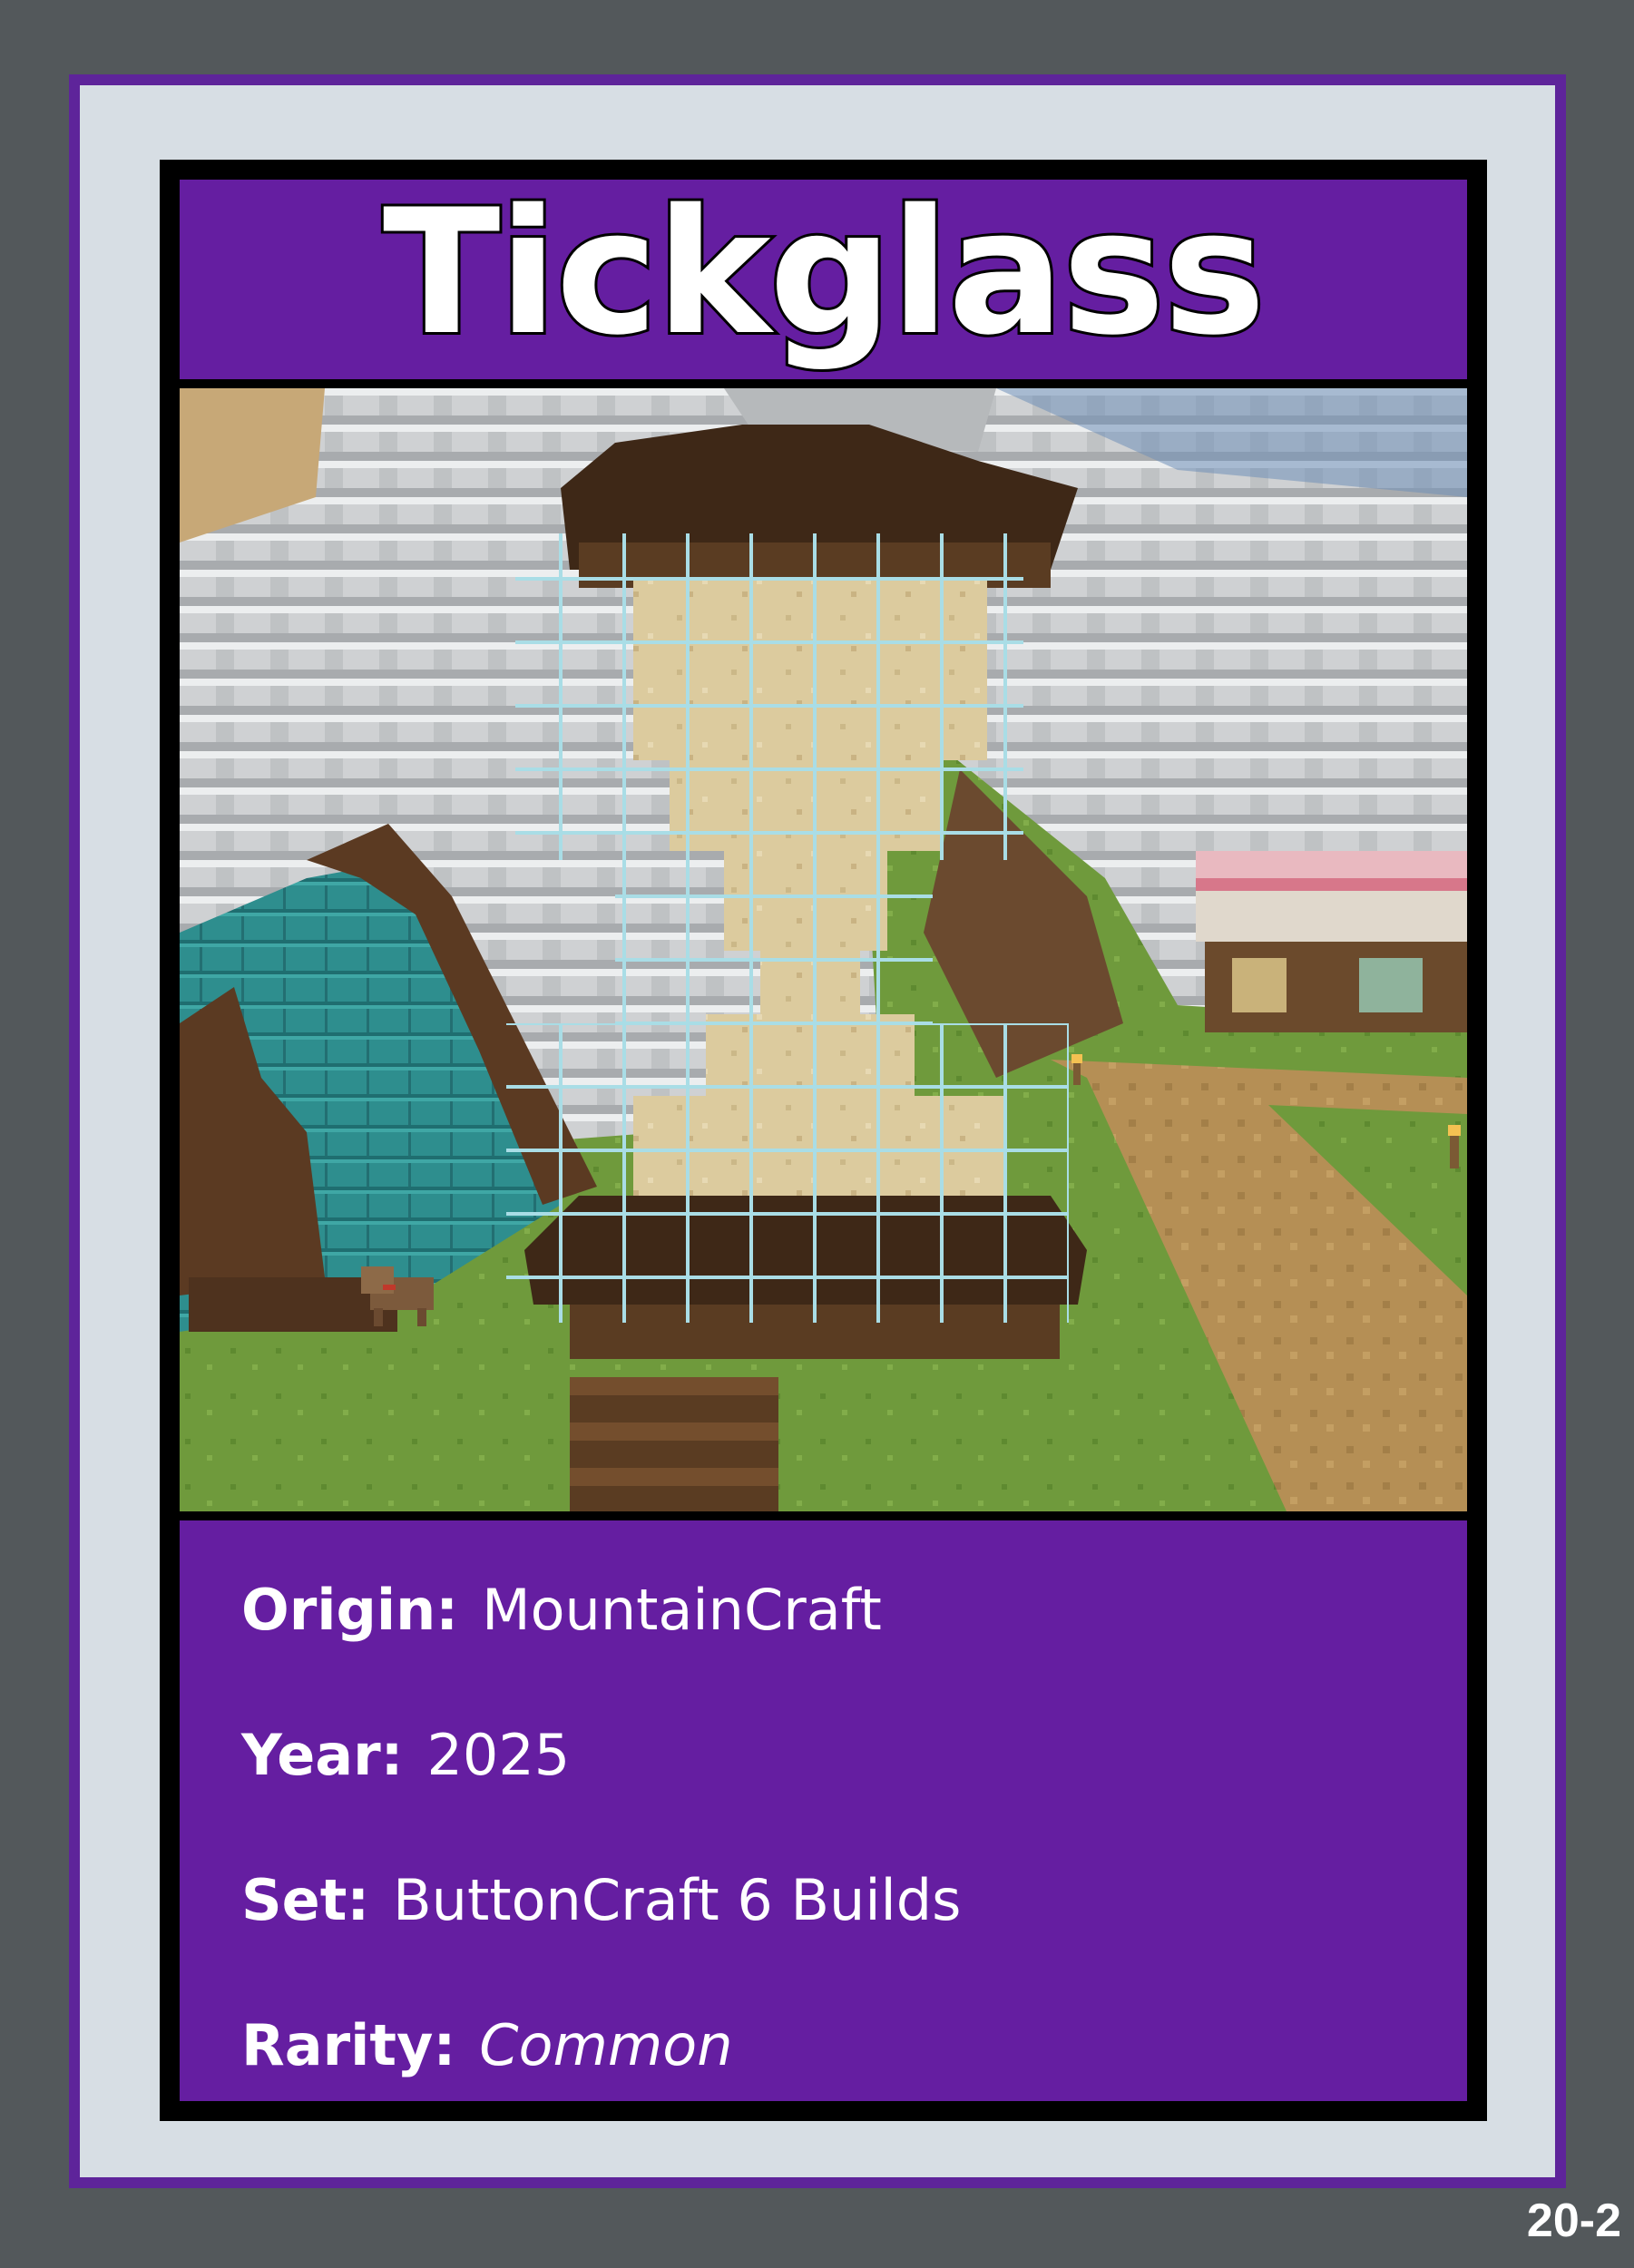 The image size is (1634, 2268). Describe the element at coordinates (682, 1610) in the screenshot. I see `field-value: MountainCraft` at that location.